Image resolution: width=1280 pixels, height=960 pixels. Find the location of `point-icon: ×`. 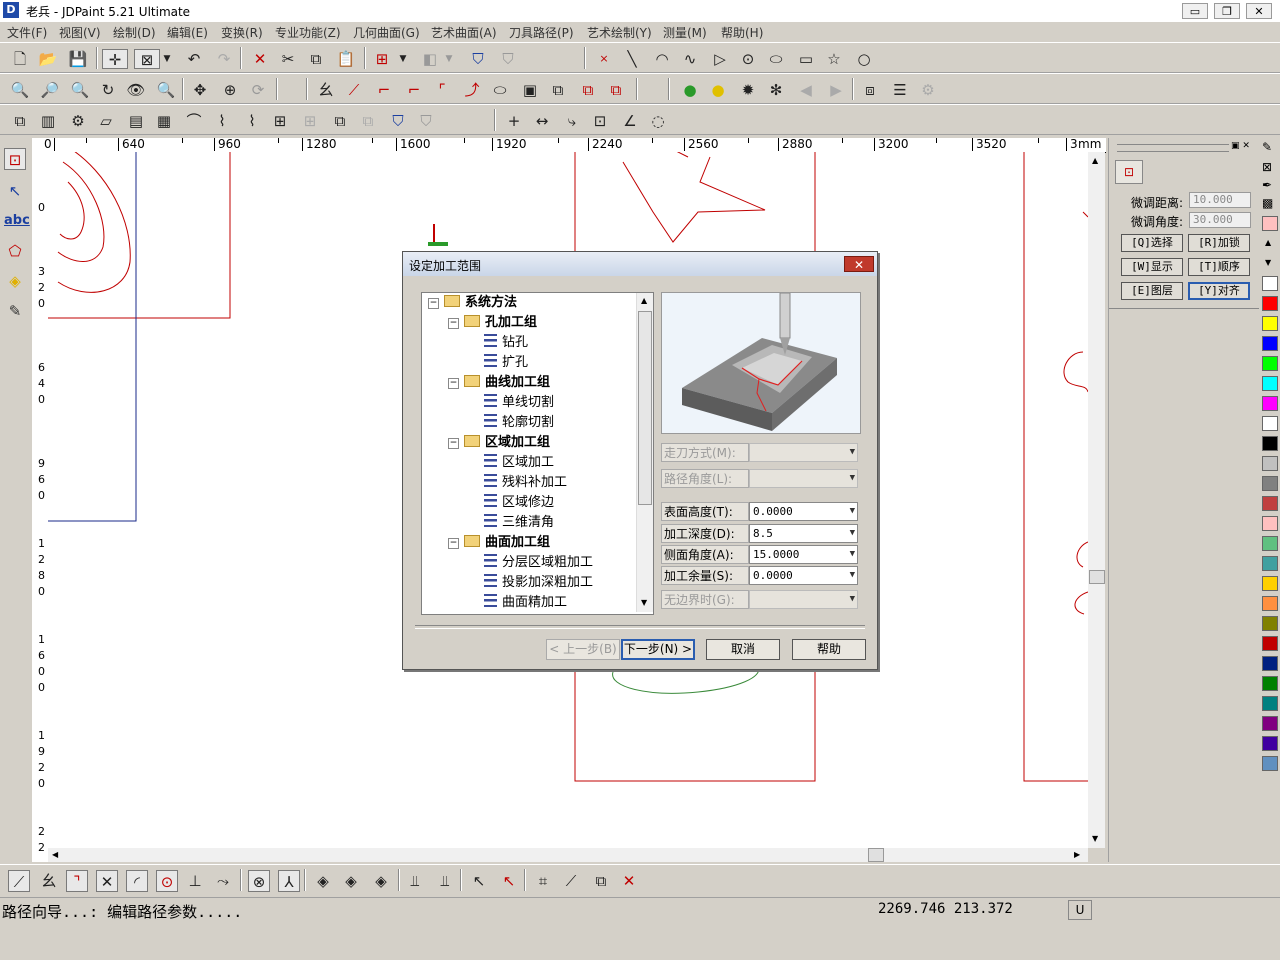

point-icon: × is located at coordinates (604, 59).